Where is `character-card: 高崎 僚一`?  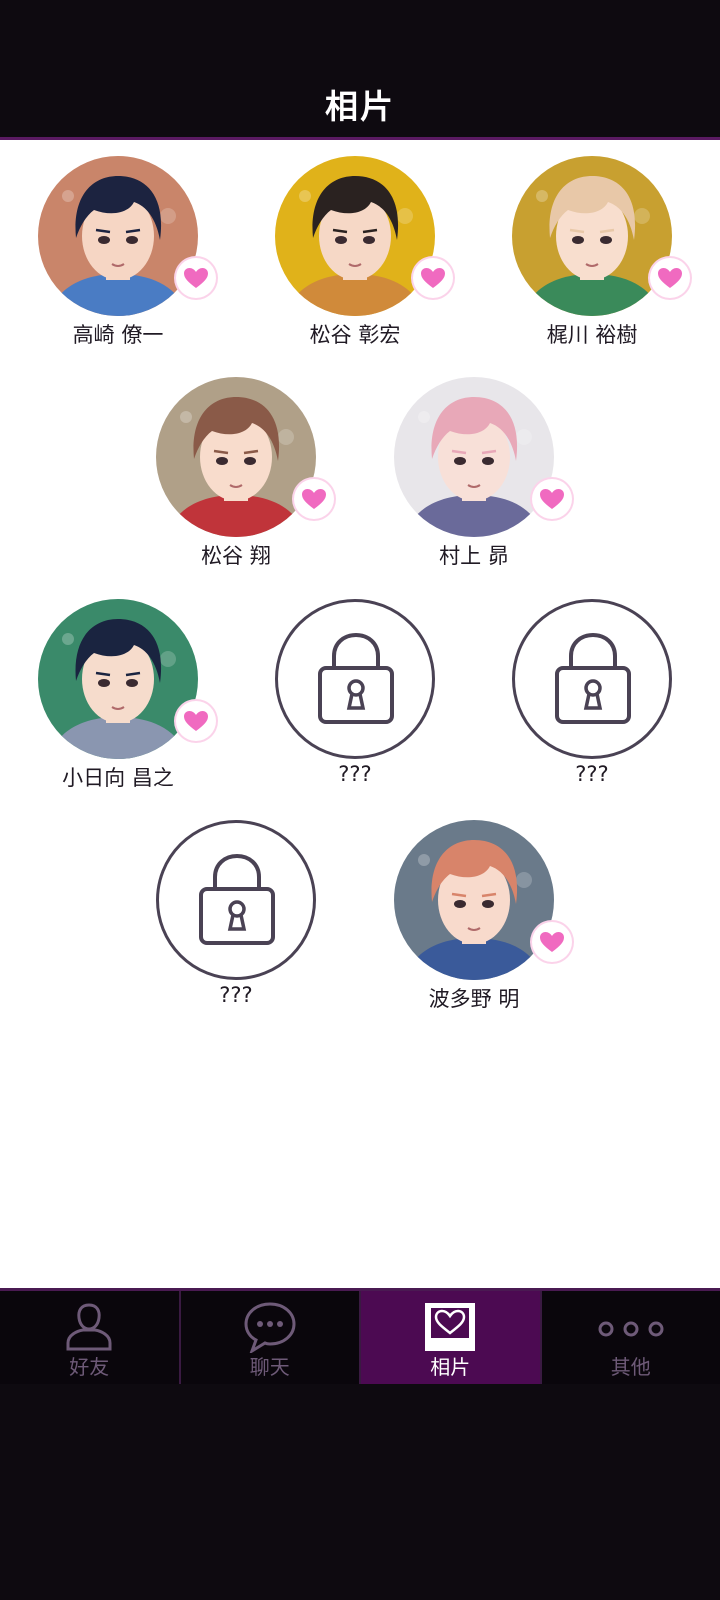 character-card: 高崎 僚一 is located at coordinates (118, 256).